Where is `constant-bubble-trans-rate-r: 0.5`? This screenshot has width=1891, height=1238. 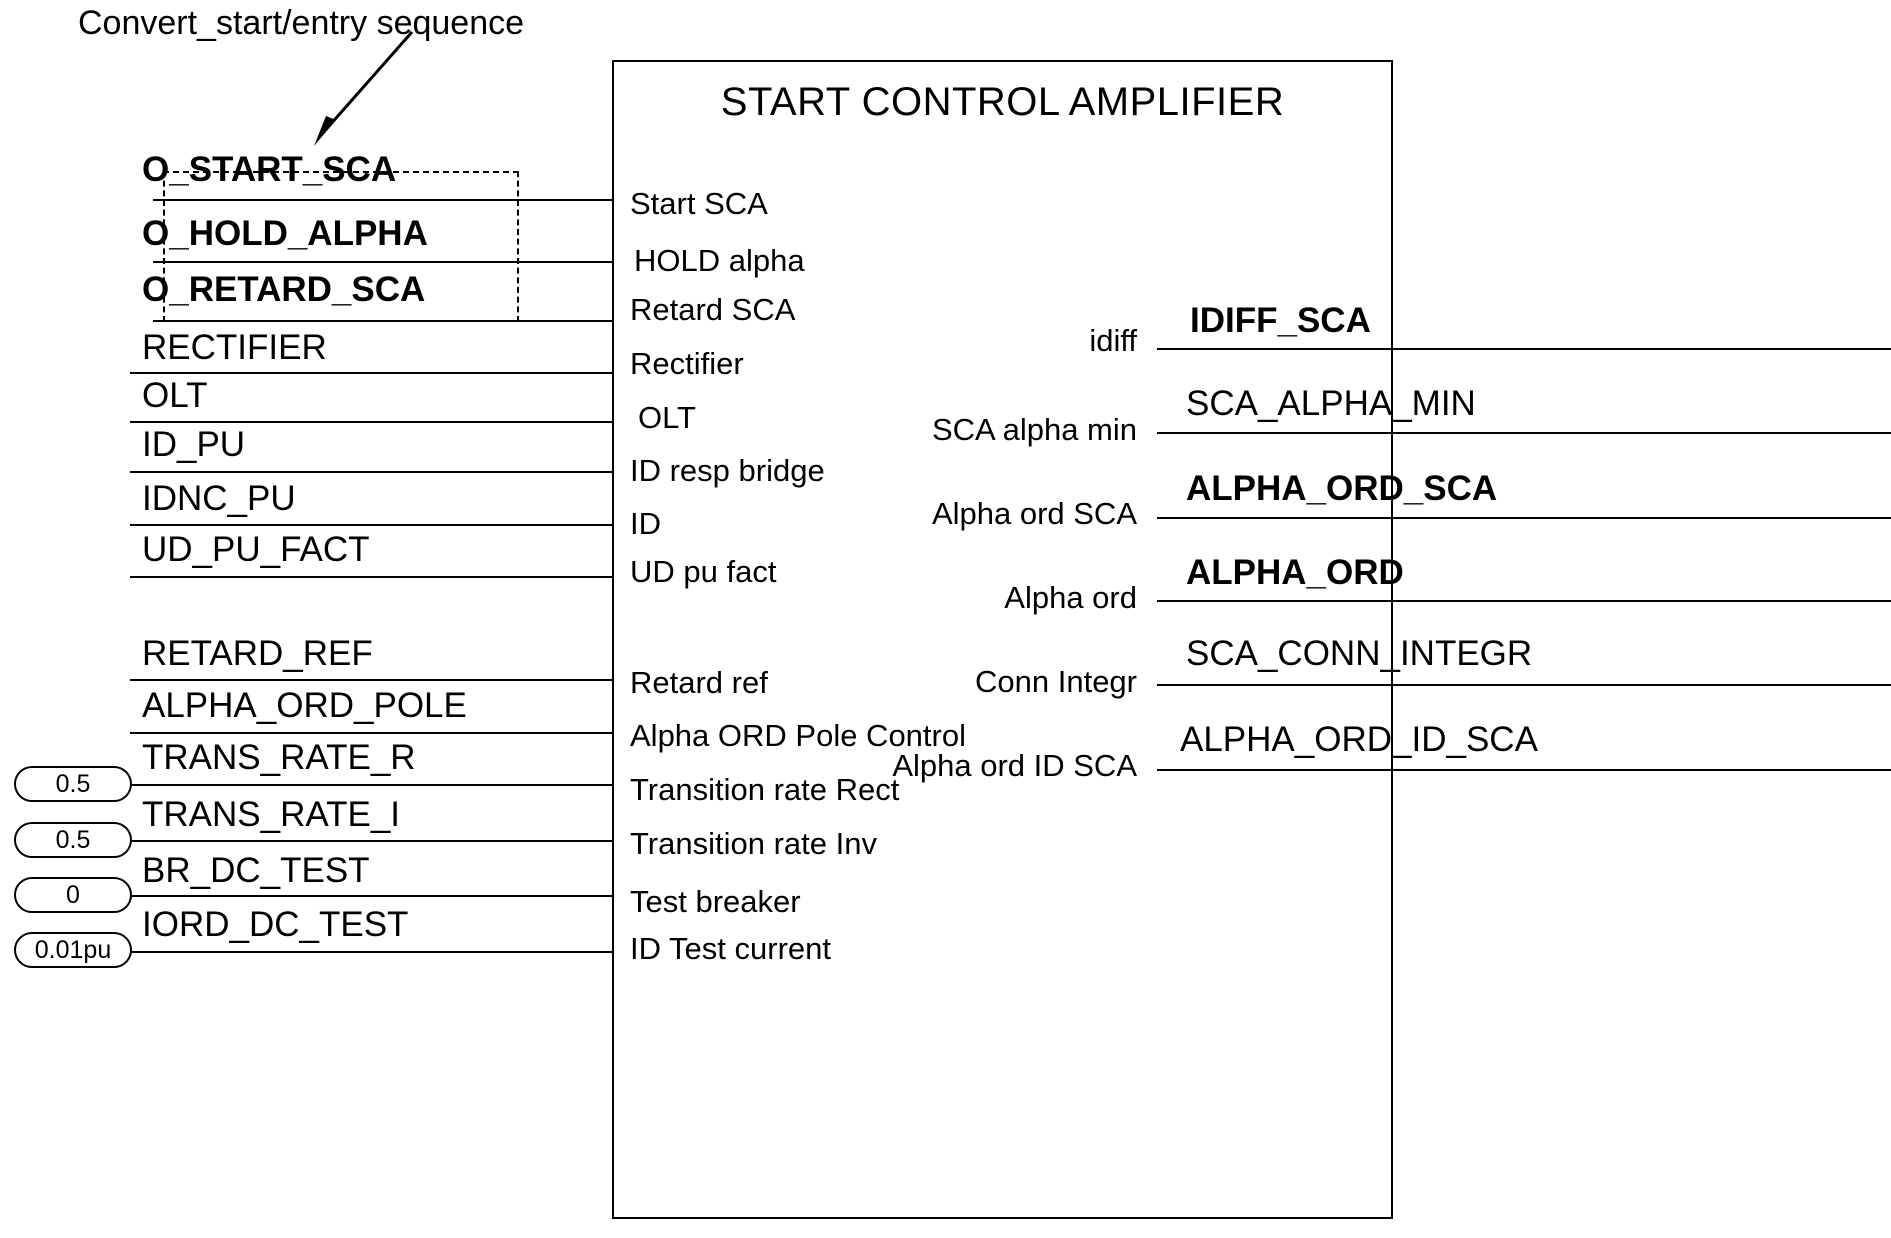 constant-bubble-trans-rate-r: 0.5 is located at coordinates (73, 784).